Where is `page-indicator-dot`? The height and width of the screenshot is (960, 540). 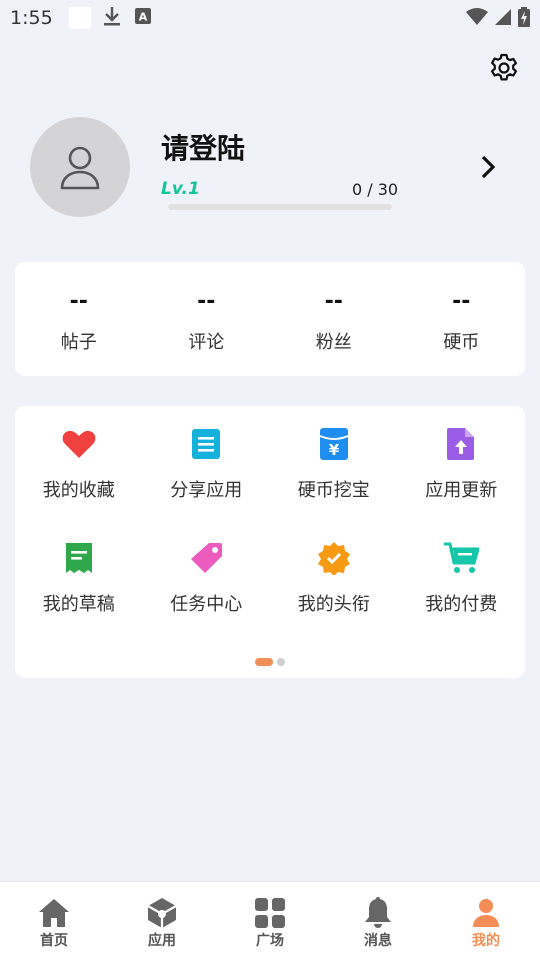 page-indicator-dot is located at coordinates (281, 662).